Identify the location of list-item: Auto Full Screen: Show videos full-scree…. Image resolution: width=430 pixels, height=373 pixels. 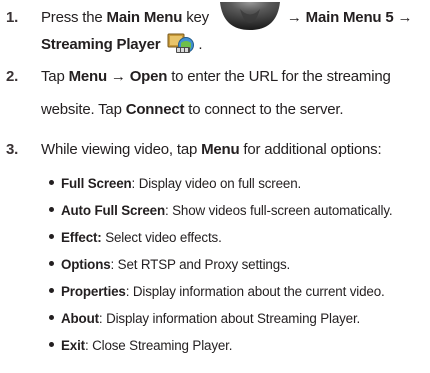
(221, 211).